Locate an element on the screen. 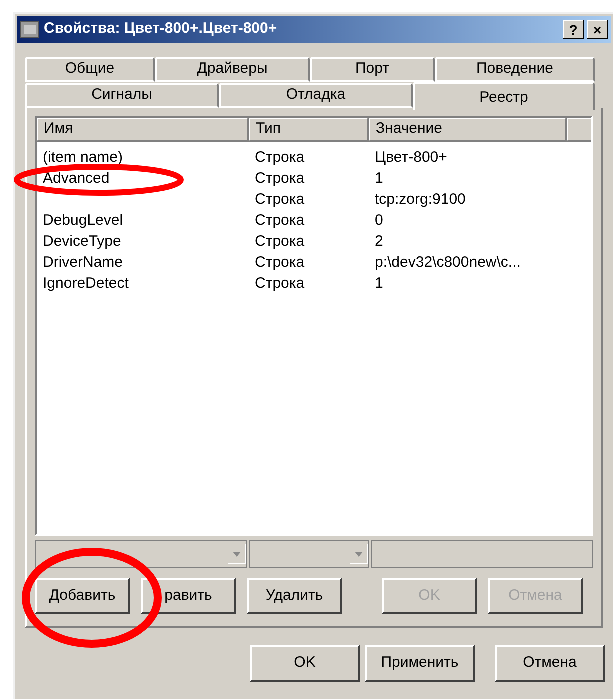 The height and width of the screenshot is (699, 613). column-header: Значение is located at coordinates (468, 130).